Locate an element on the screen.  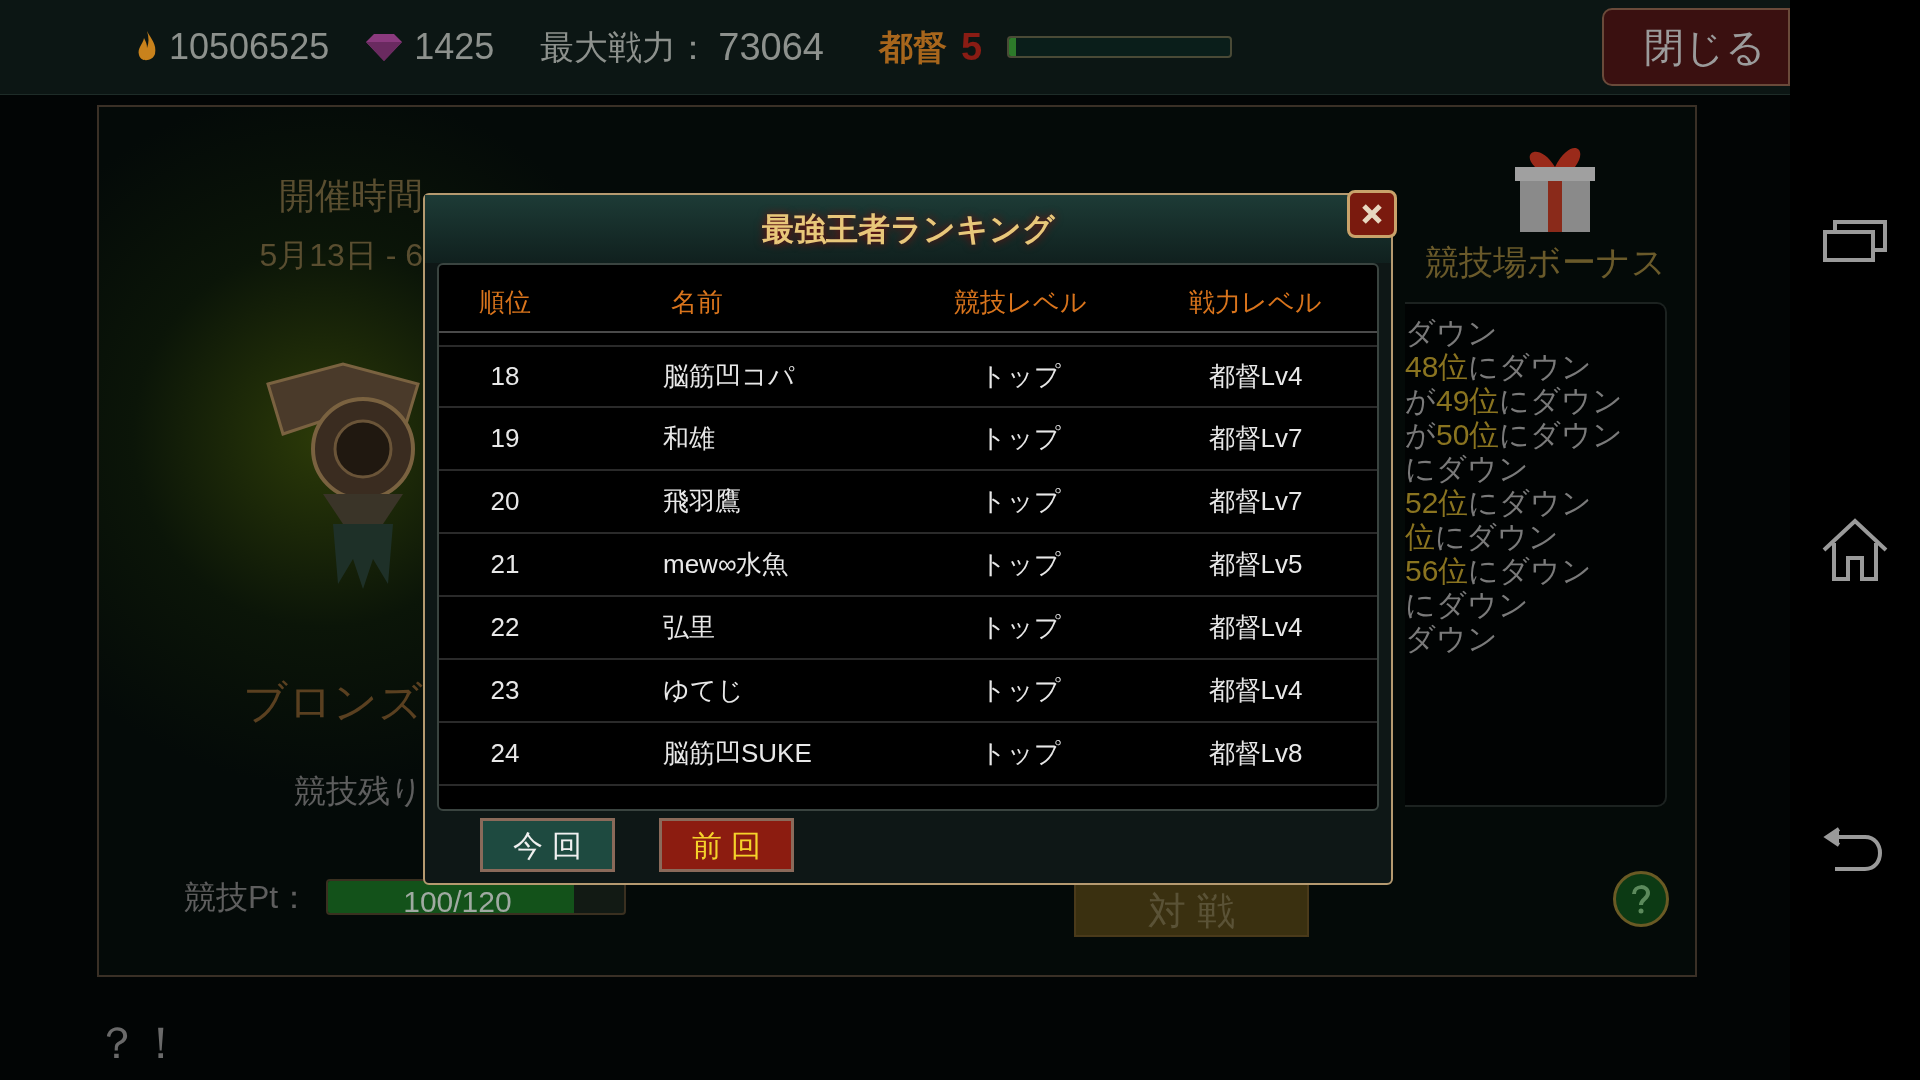
table-cell-text: 弘里 is located at coordinates (689, 627).